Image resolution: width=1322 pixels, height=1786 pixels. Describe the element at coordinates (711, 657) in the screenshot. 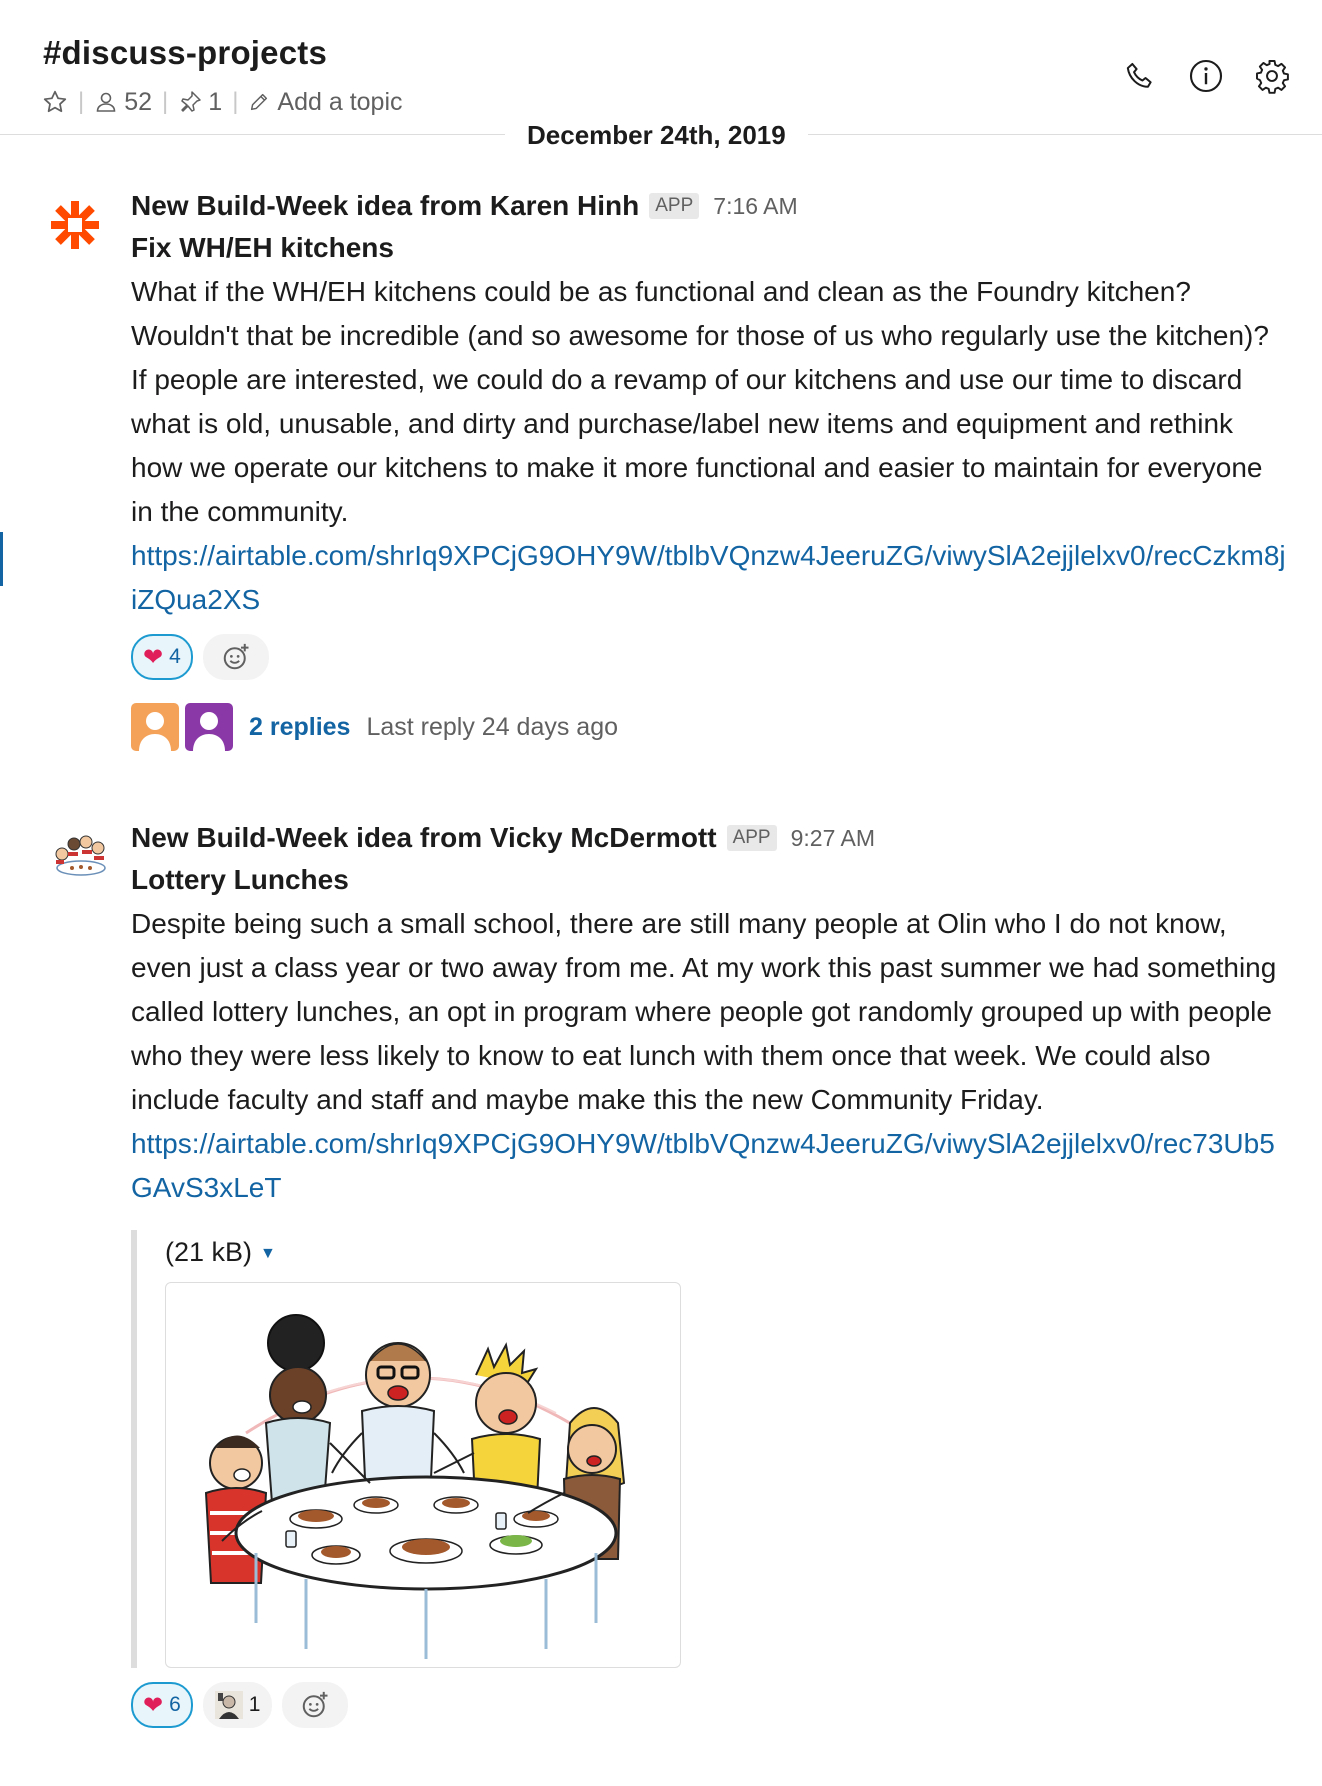

I see `reactions-bar: ❤ 4` at that location.